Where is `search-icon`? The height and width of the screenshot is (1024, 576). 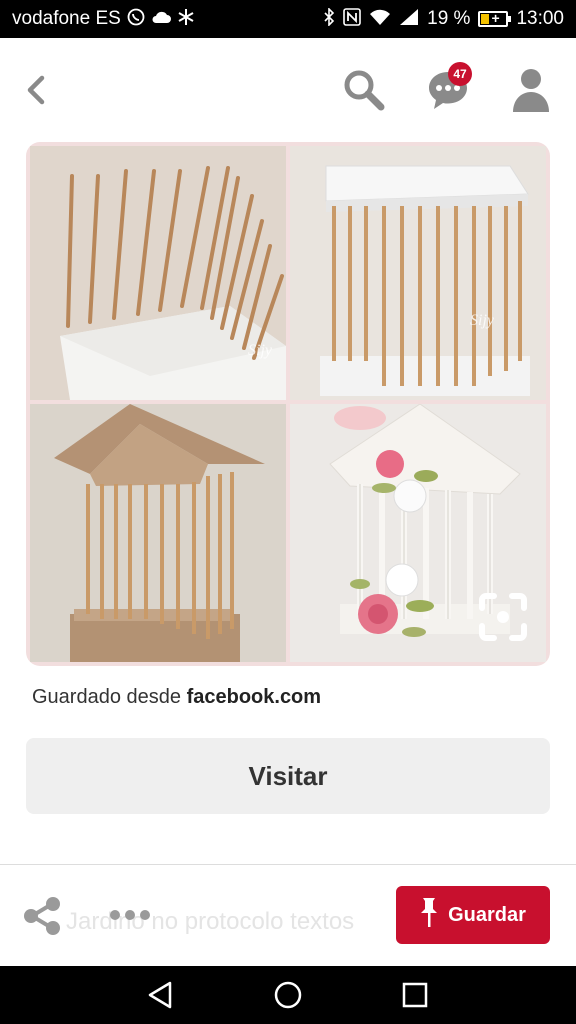 search-icon is located at coordinates (364, 90).